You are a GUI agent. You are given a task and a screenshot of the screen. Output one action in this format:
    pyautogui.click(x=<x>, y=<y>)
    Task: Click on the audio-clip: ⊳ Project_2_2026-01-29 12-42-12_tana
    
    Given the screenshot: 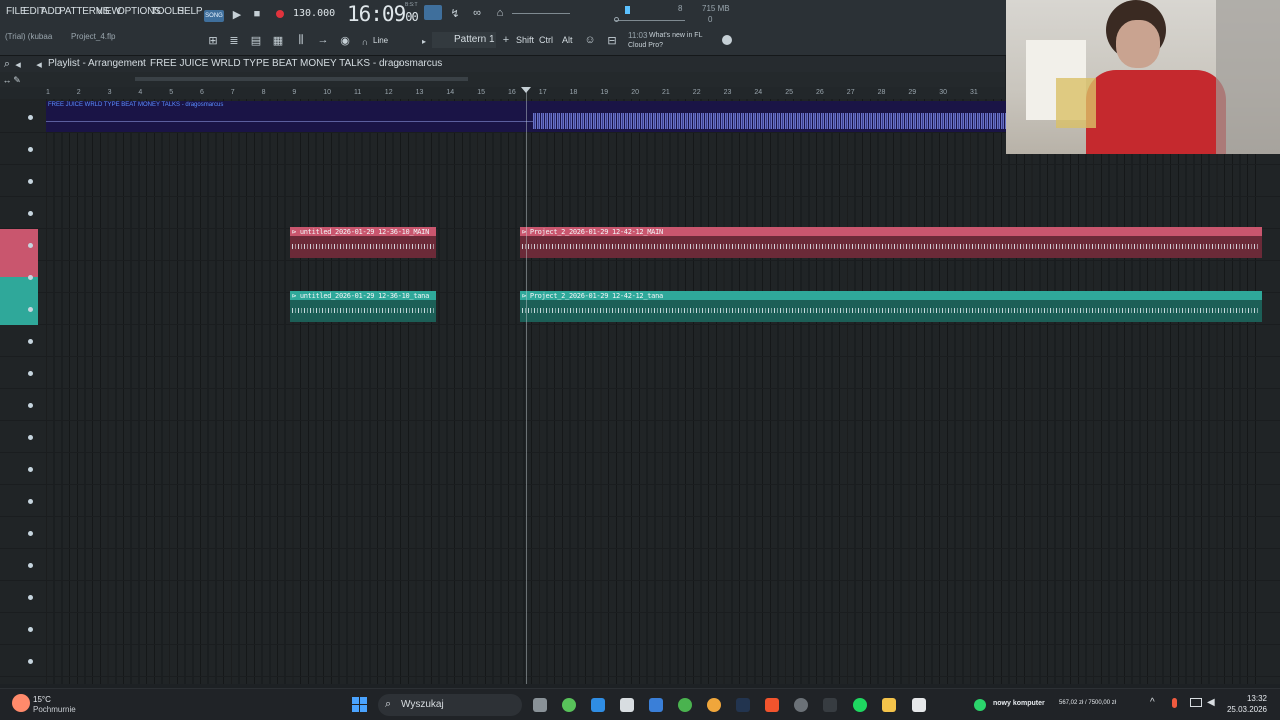 What is the action you would take?
    pyautogui.click(x=891, y=306)
    